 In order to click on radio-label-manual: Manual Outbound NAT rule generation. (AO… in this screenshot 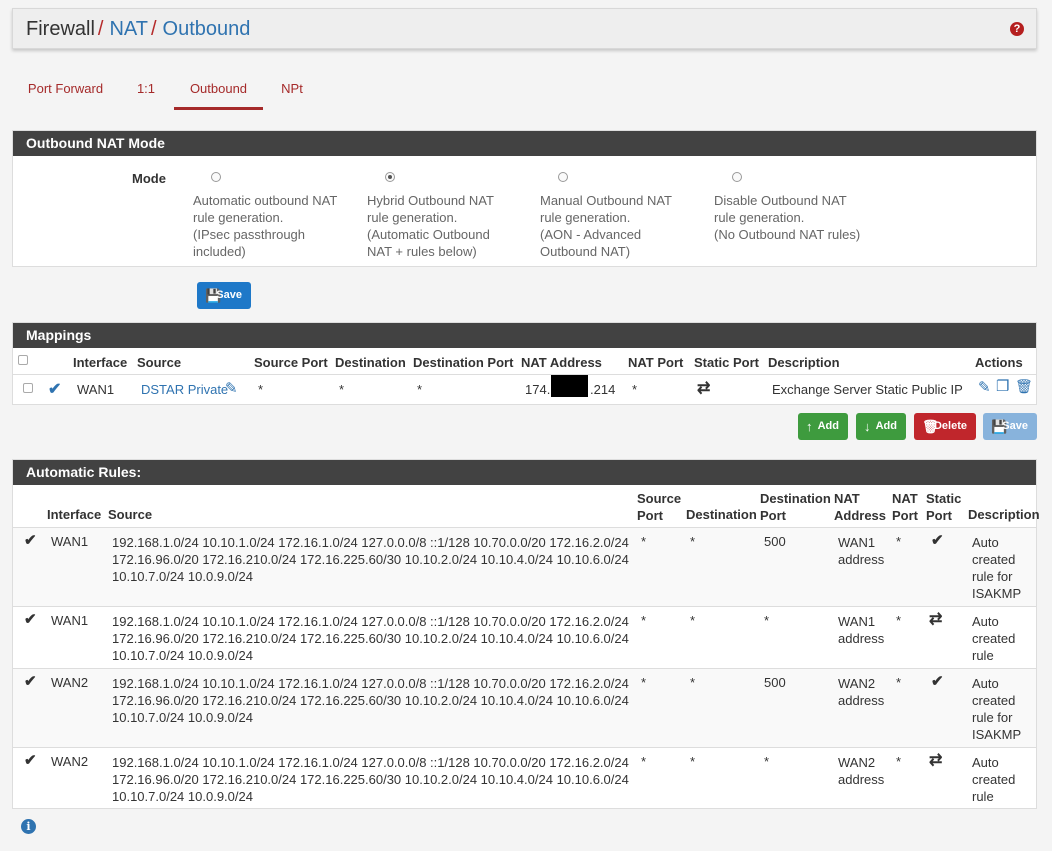, I will do `click(615, 226)`.